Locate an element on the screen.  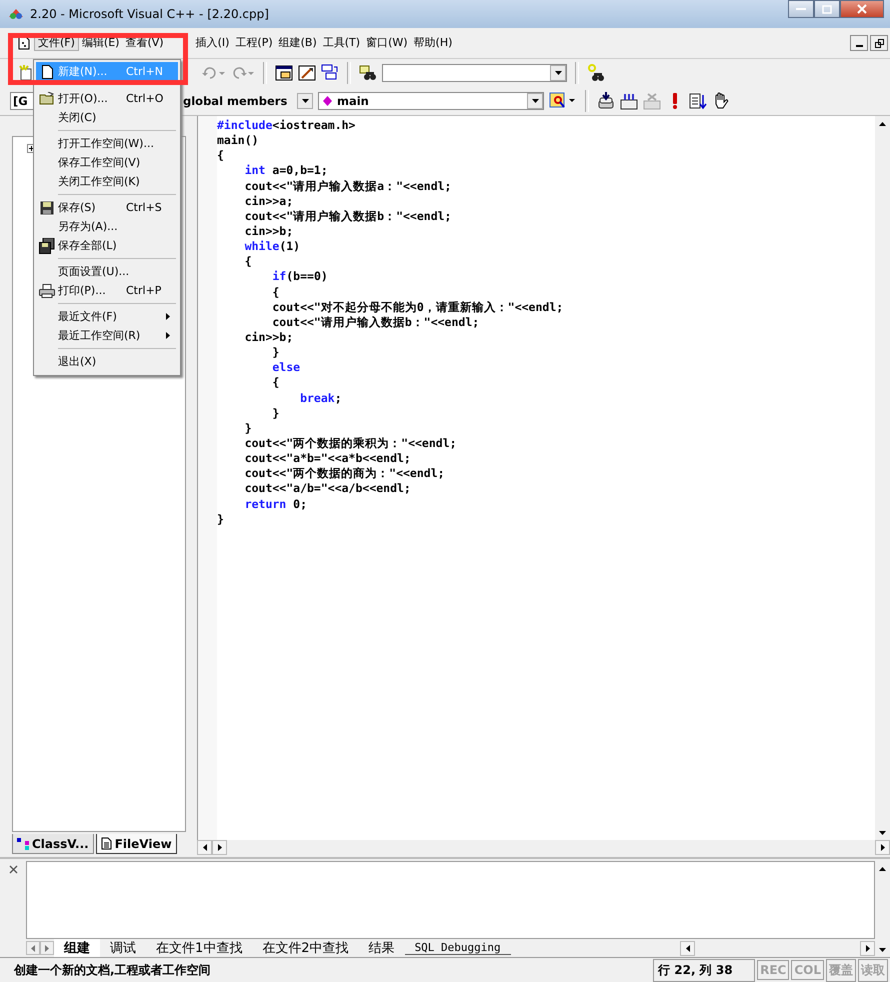
menu-item: 插入(I) is located at coordinates (212, 43).